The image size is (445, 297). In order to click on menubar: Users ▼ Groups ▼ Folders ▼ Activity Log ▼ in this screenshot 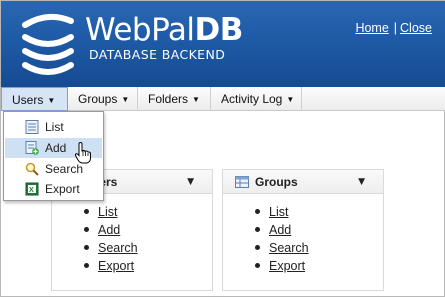, I will do `click(223, 99)`.